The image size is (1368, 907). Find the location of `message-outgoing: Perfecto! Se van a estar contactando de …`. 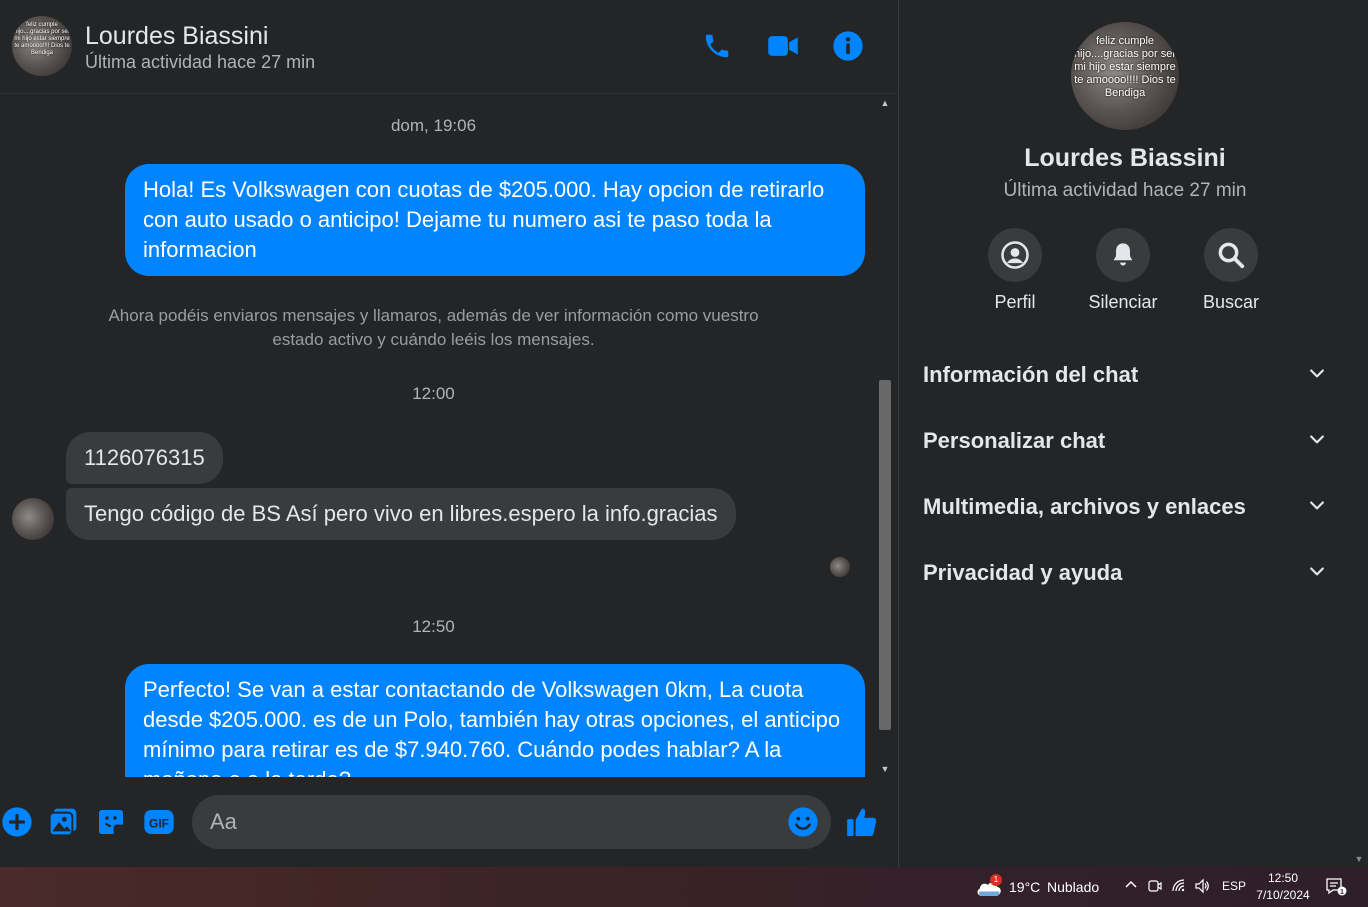

message-outgoing: Perfecto! Se van a estar contactando de … is located at coordinates (495, 720).